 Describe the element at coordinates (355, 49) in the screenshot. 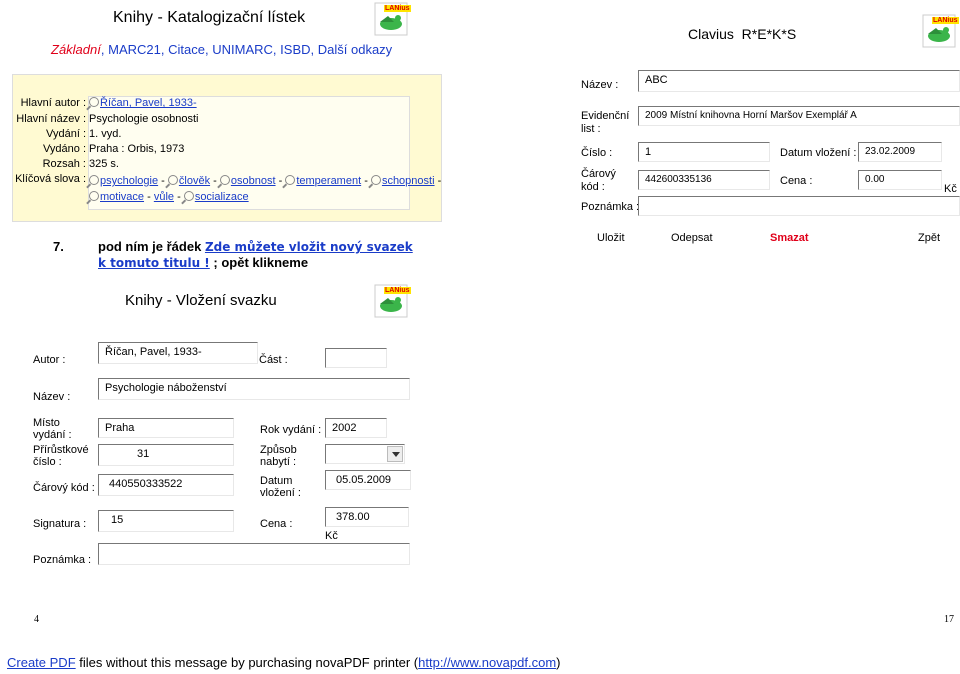

I see `nav-dalsi-odkazy: Další odkazy` at that location.